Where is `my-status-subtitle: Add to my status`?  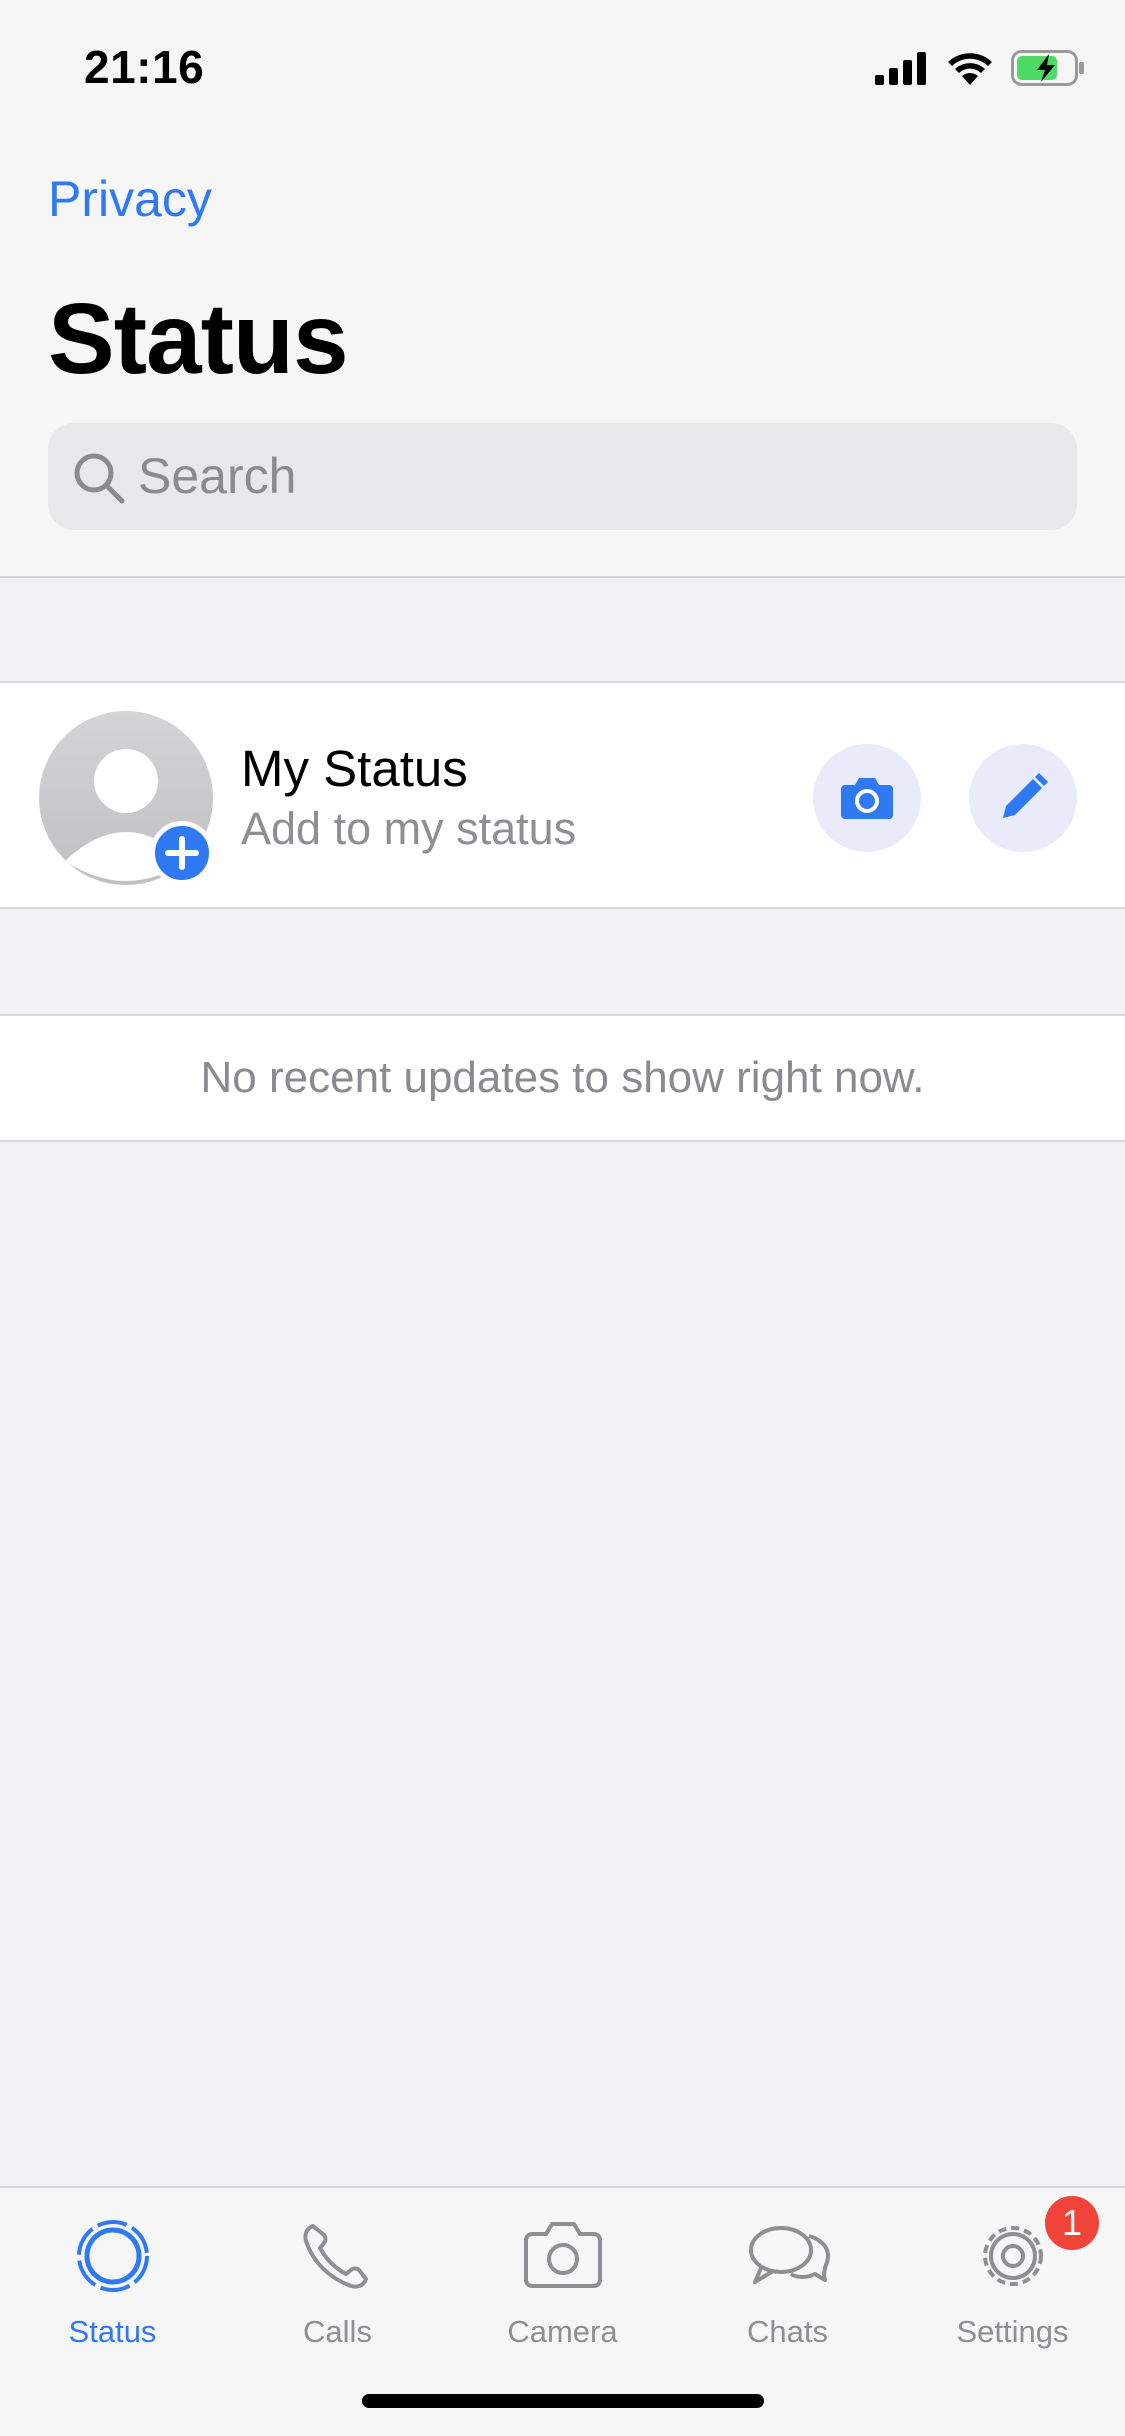 my-status-subtitle: Add to my status is located at coordinates (409, 828).